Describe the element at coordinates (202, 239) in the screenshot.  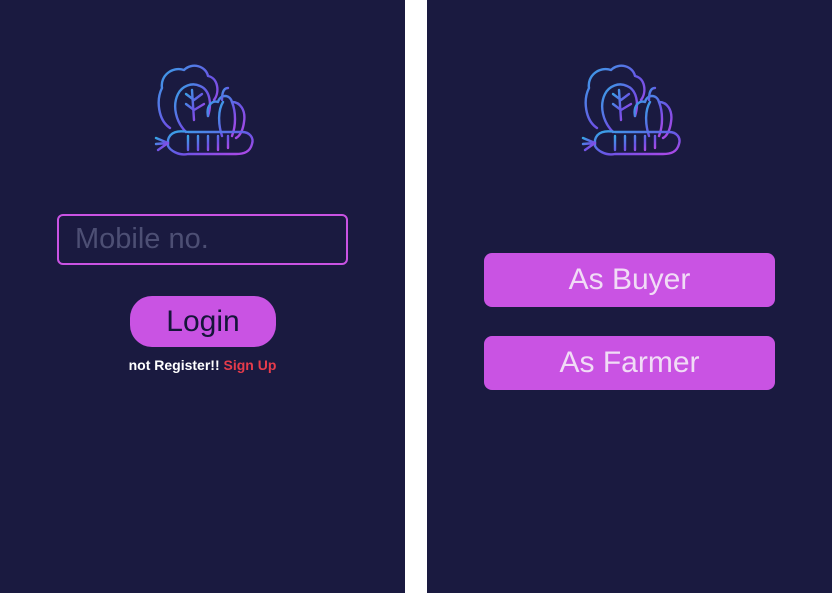
I see `mobile-number-input` at that location.